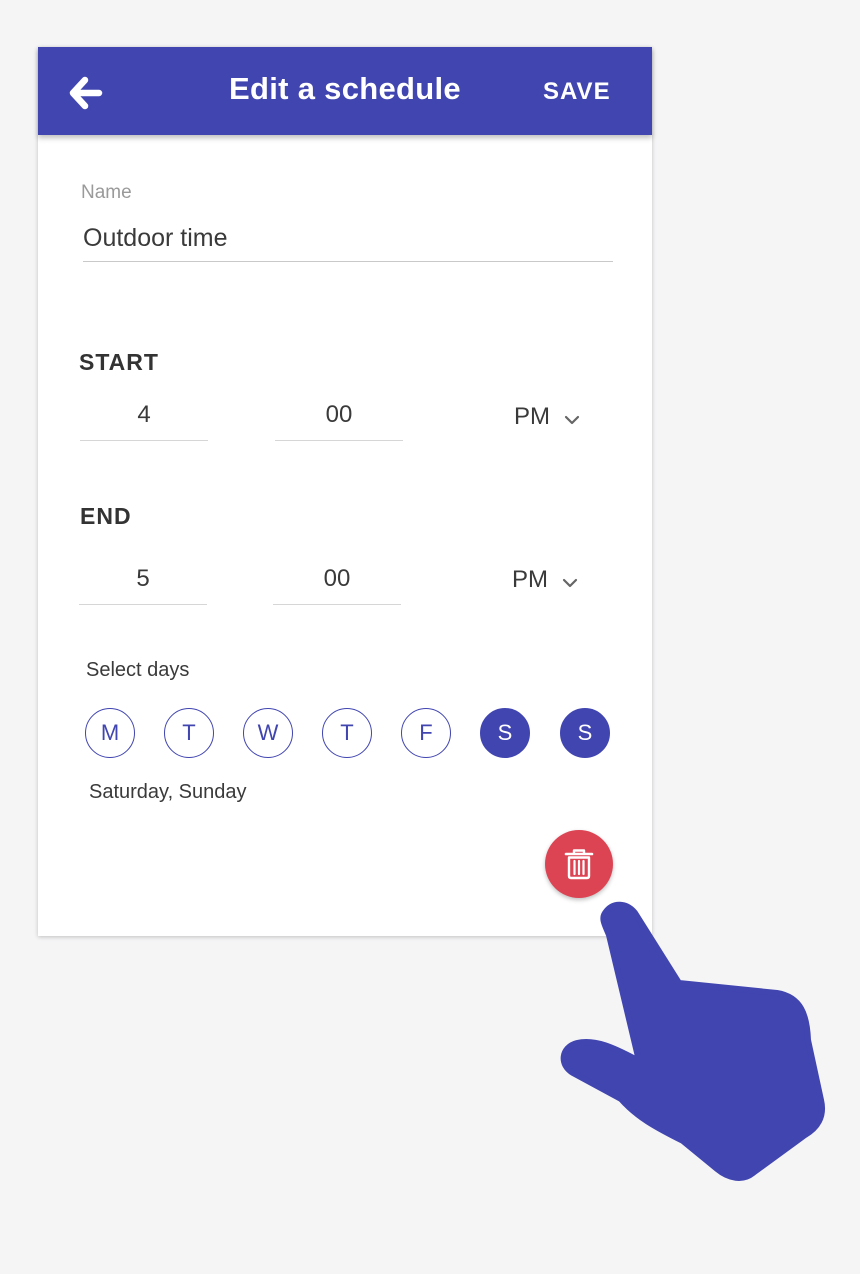  I want to click on day-toggle-saturday: S, so click(505, 733).